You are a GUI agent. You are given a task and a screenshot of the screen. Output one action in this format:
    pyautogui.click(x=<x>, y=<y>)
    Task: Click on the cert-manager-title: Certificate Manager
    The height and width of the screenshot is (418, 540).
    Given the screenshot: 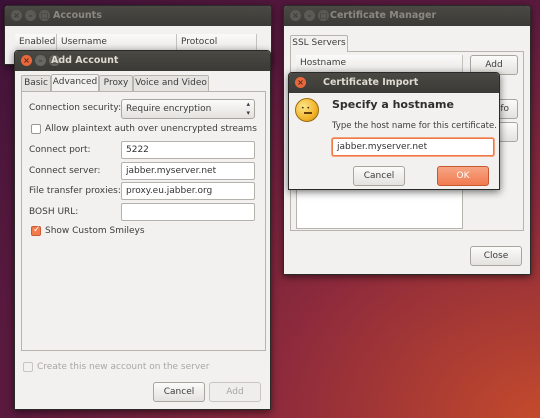 What is the action you would take?
    pyautogui.click(x=383, y=15)
    